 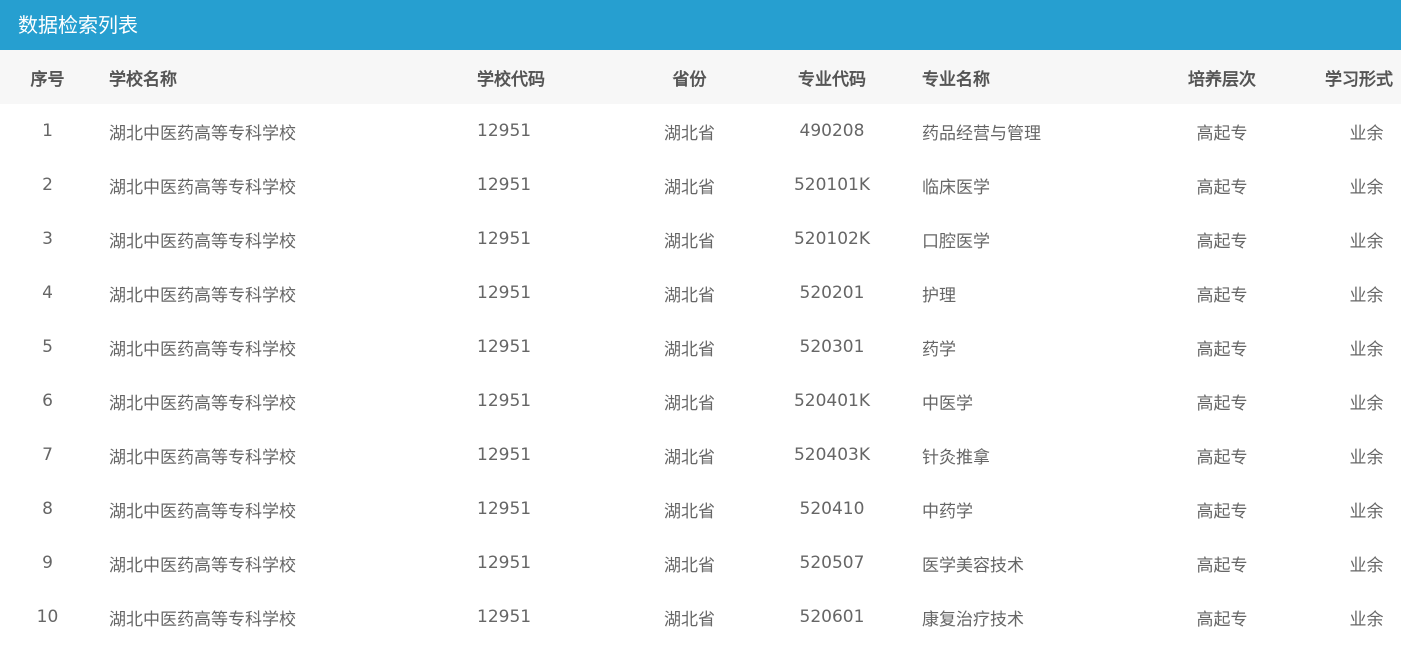 I want to click on table-row: 7 湖北中医药高等专科学校 12951 湖北省 520403K 针灸推拿 高起专 业余, so click(x=700, y=455).